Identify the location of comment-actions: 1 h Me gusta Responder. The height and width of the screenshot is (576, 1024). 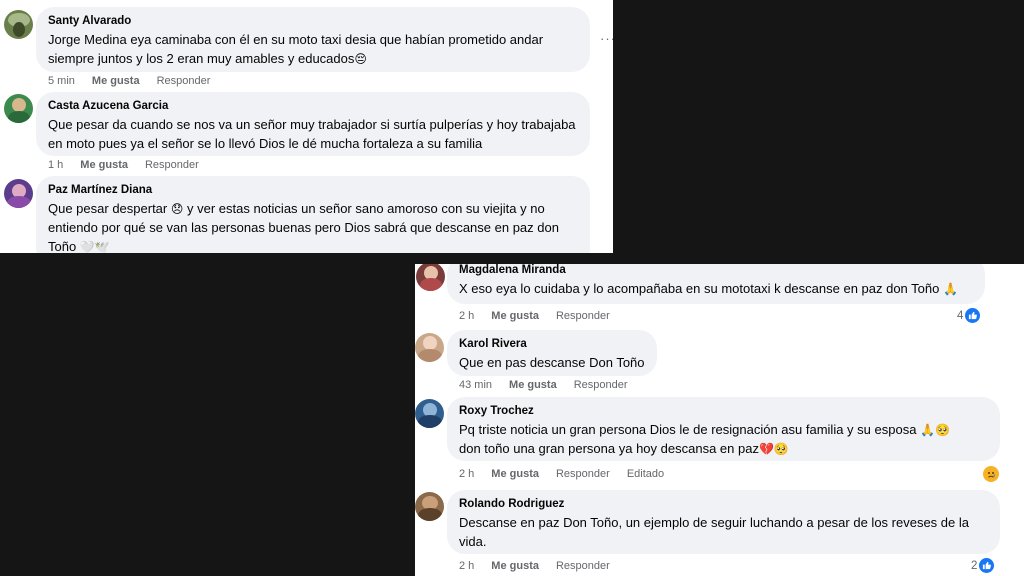
(132, 165).